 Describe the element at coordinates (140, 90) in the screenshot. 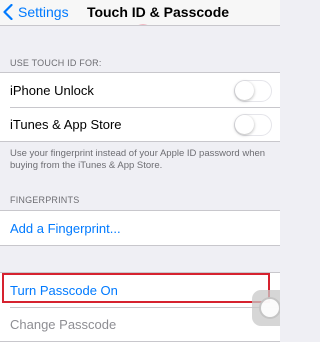

I see `iphone-unlock-row: iPhone Unlock` at that location.